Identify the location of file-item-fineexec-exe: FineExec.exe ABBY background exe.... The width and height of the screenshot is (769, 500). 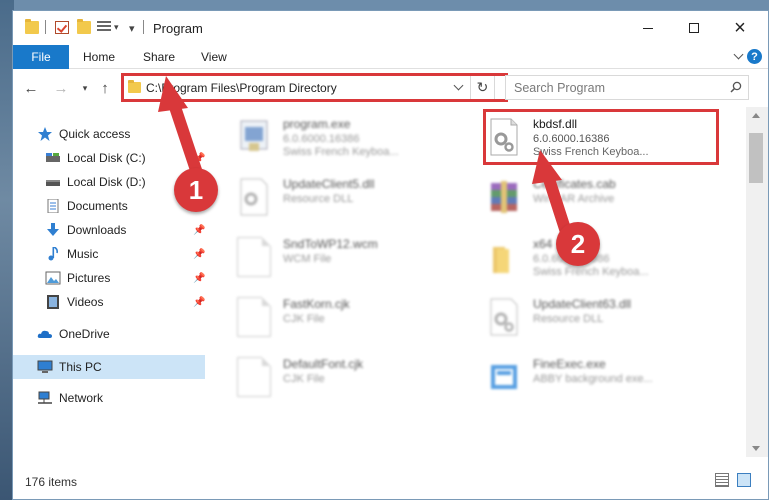
(601, 378).